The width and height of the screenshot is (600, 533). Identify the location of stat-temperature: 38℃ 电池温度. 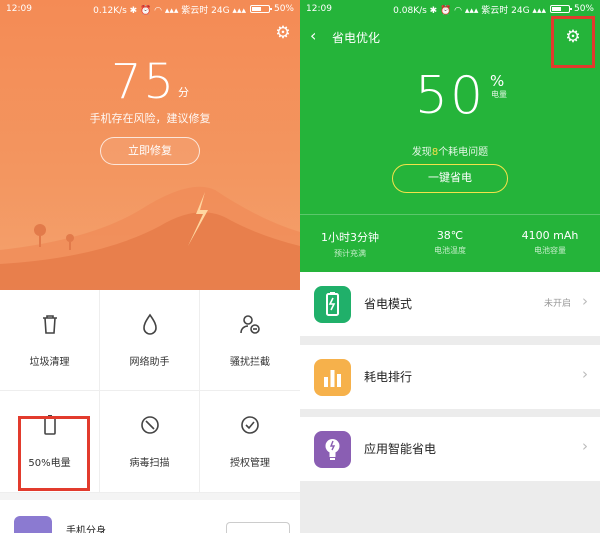
(450, 243).